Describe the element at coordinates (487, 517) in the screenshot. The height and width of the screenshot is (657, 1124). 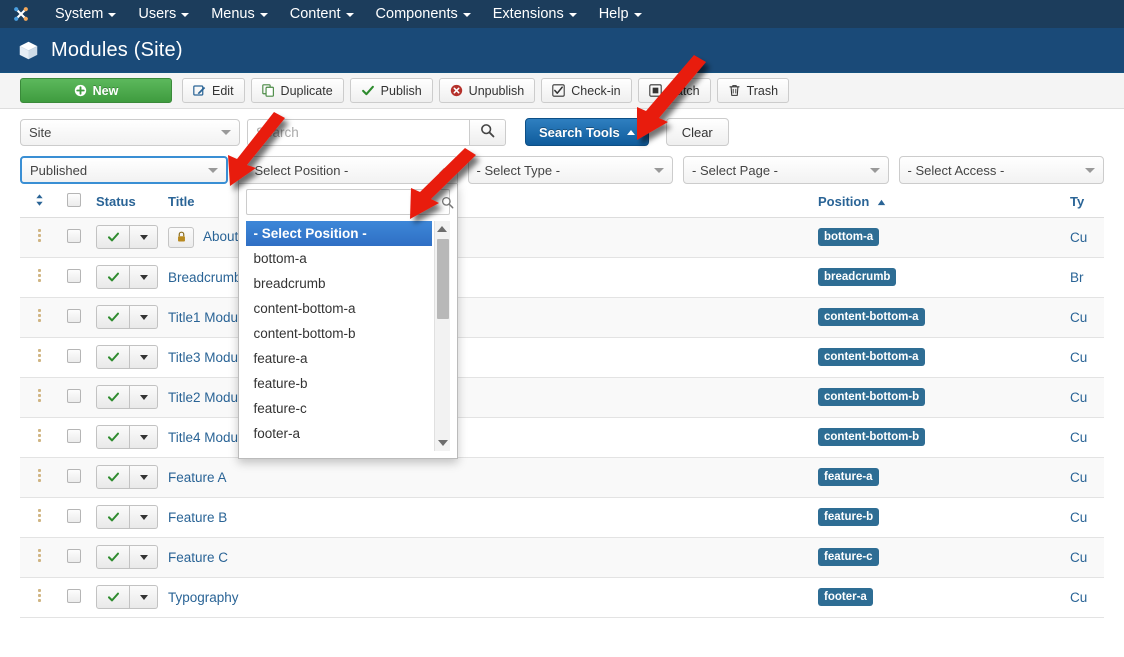
I see `row-title-cell: Feature B` at that location.